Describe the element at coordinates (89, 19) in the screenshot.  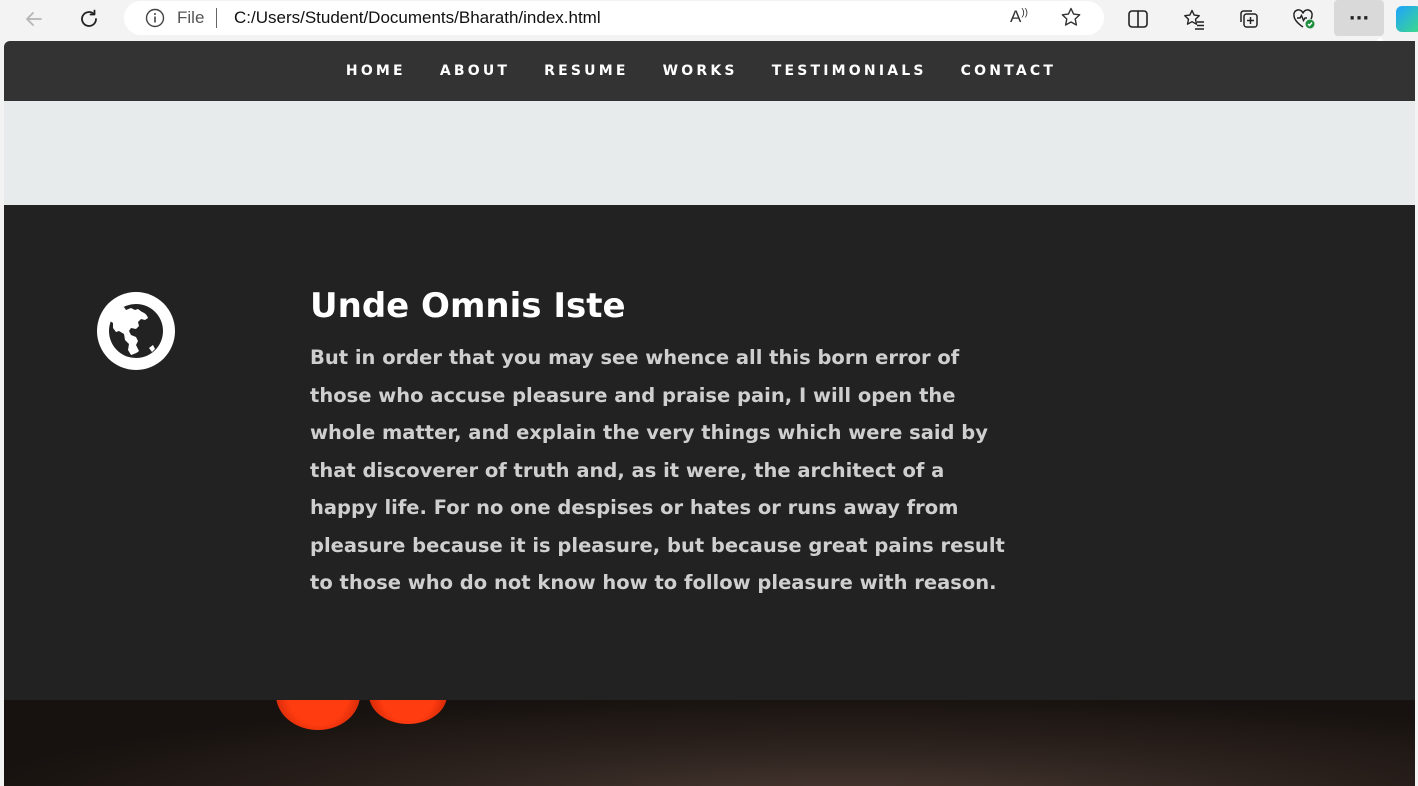
I see `refresh-icon` at that location.